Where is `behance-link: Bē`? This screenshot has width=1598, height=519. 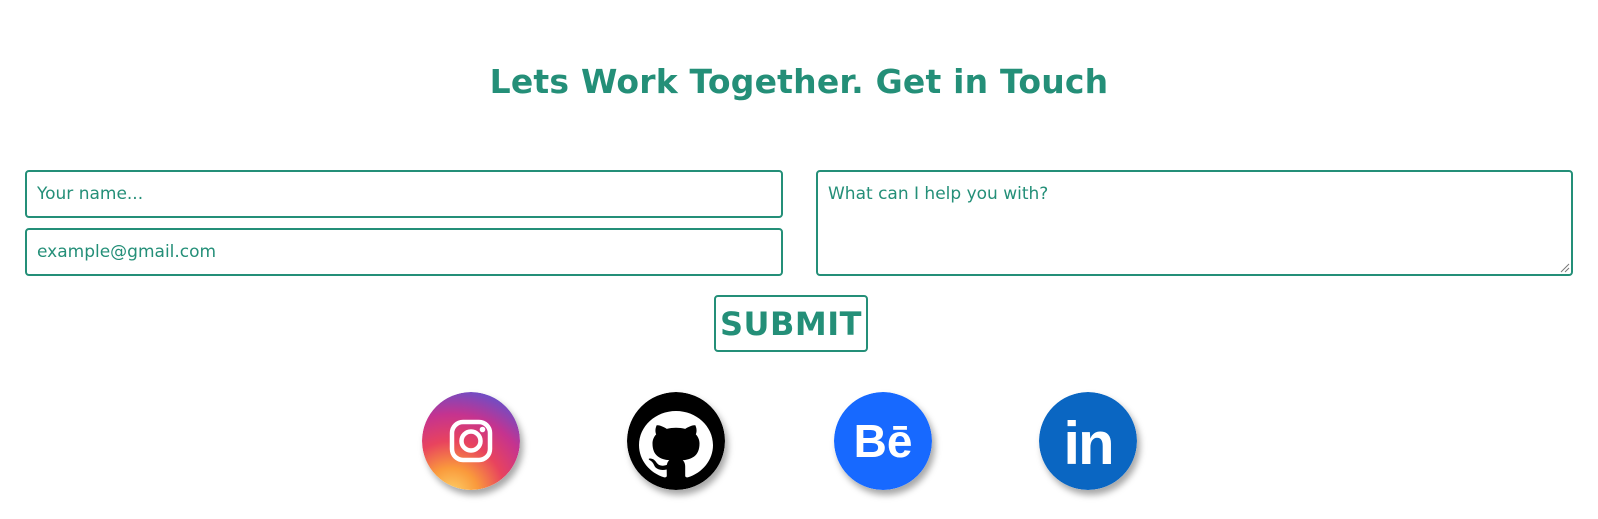
behance-link: Bē is located at coordinates (883, 441).